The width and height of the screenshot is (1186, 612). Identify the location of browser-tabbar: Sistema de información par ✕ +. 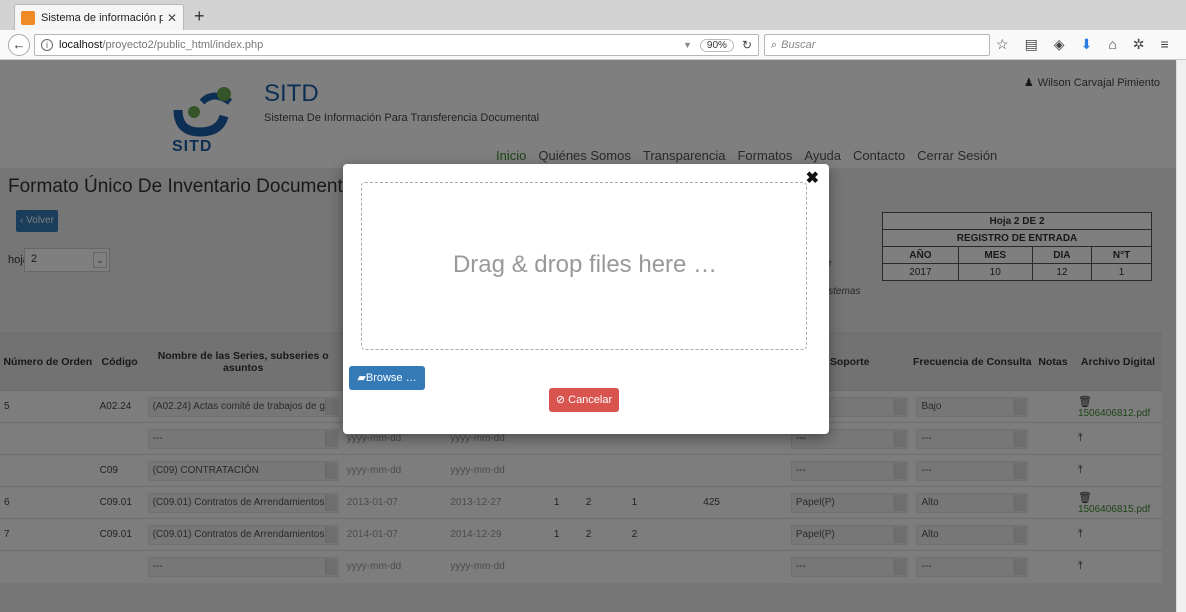
(593, 15).